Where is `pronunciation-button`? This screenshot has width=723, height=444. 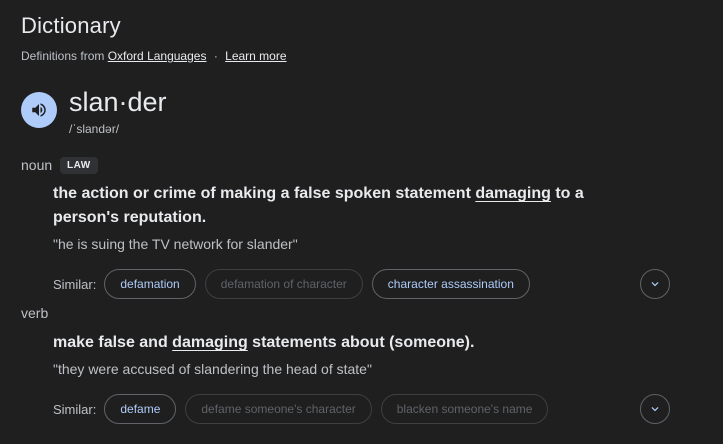
pronunciation-button is located at coordinates (39, 110).